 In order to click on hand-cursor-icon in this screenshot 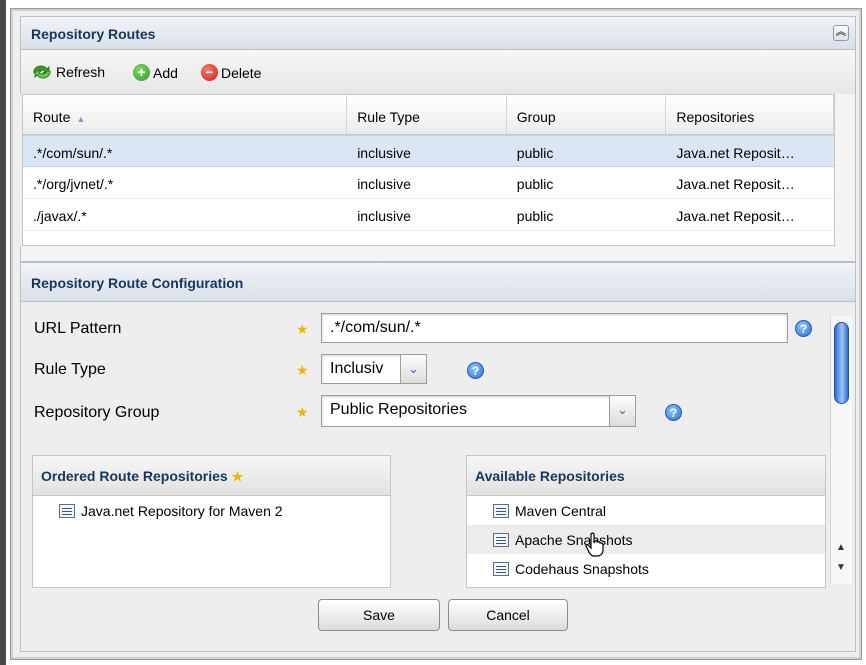, I will do `click(594, 544)`.